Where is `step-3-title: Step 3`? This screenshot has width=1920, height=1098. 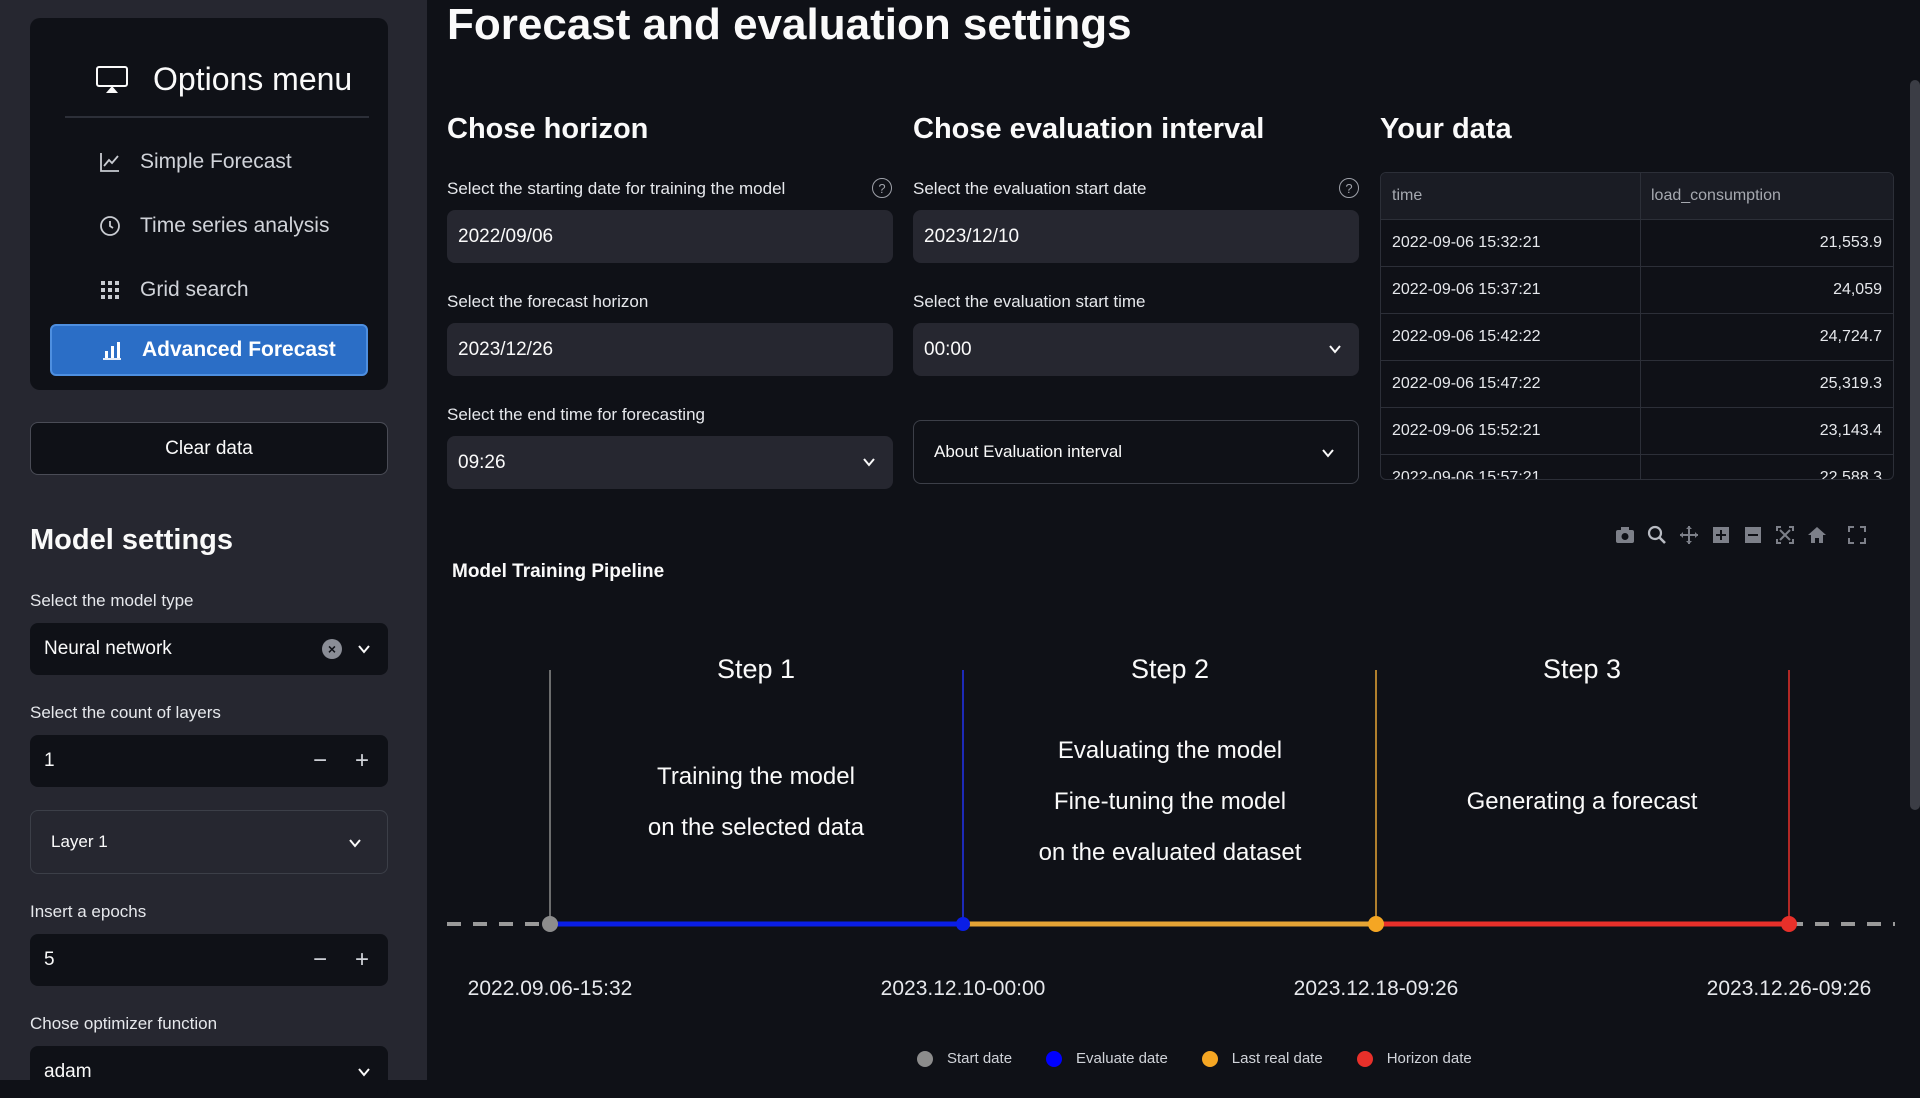
step-3-title: Step 3 is located at coordinates (1582, 669).